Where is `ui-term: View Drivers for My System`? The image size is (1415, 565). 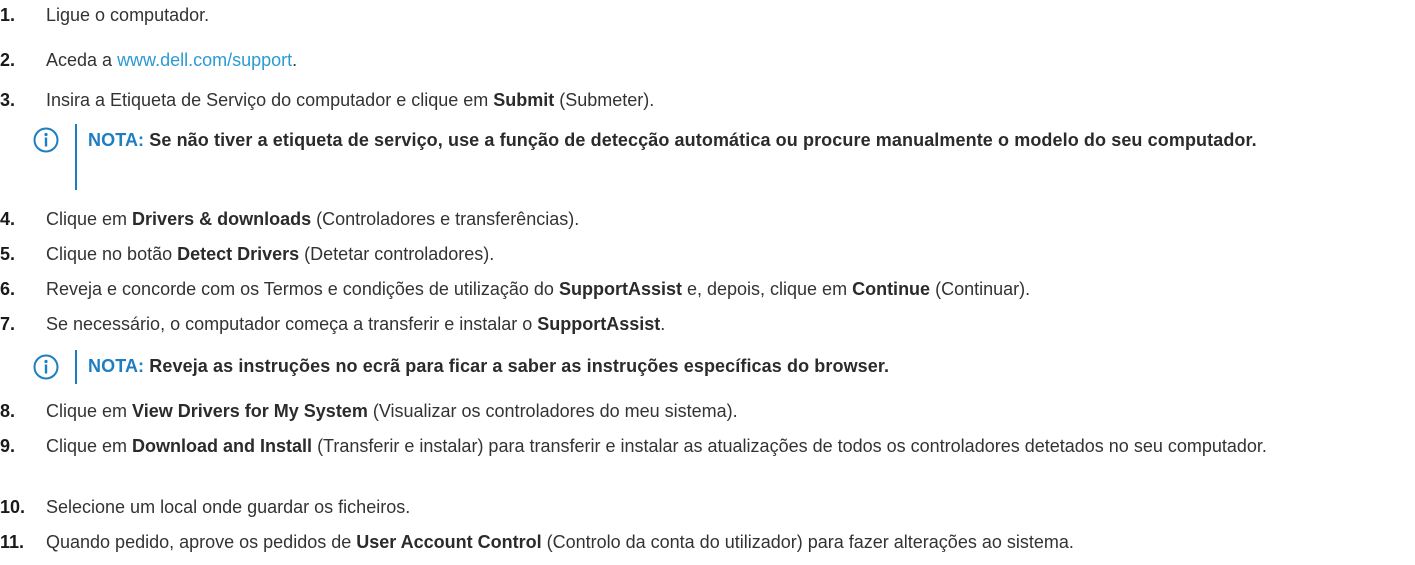
ui-term: View Drivers for My System is located at coordinates (250, 411).